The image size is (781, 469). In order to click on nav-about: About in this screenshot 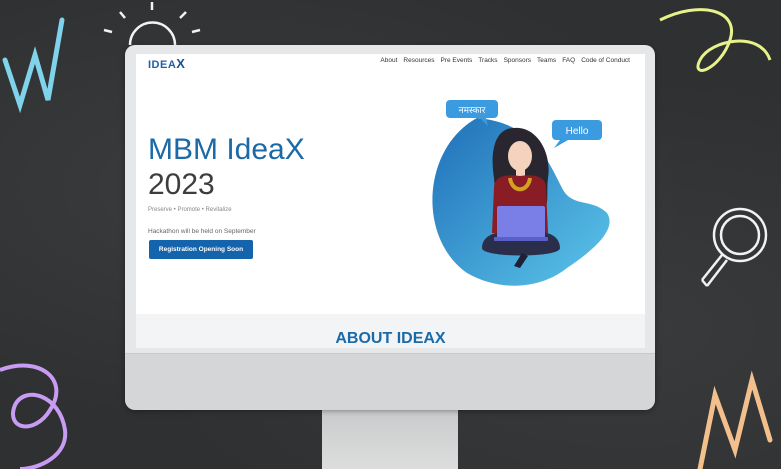, I will do `click(388, 60)`.